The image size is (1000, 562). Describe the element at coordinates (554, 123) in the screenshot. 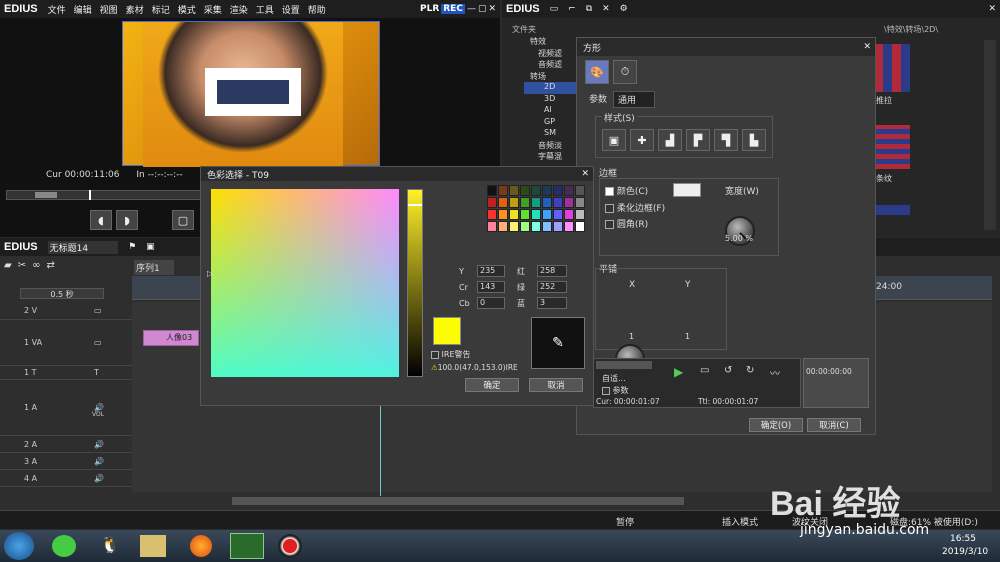

I see `tree-item: GP` at that location.